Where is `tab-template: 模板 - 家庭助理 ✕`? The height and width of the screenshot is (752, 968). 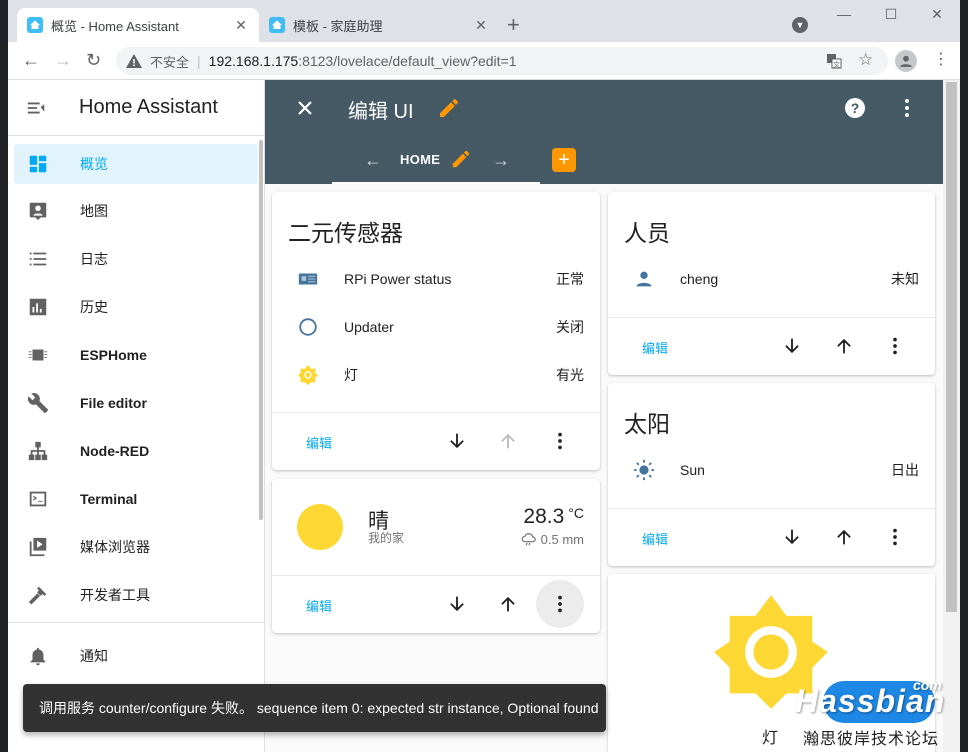 tab-template: 模板 - 家庭助理 ✕ is located at coordinates (379, 25).